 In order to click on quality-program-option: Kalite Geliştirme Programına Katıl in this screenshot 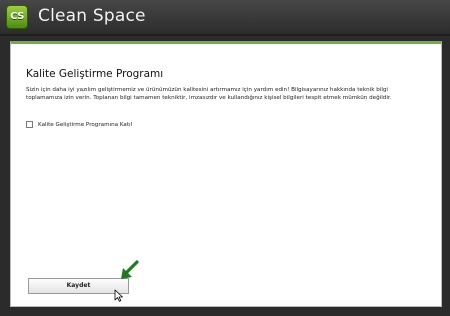, I will do `click(79, 124)`.